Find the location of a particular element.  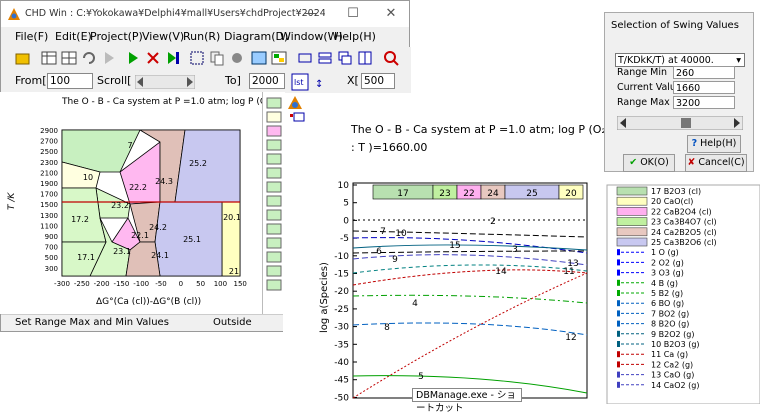

phase-y-tick: 2700 is located at coordinates (49, 142).